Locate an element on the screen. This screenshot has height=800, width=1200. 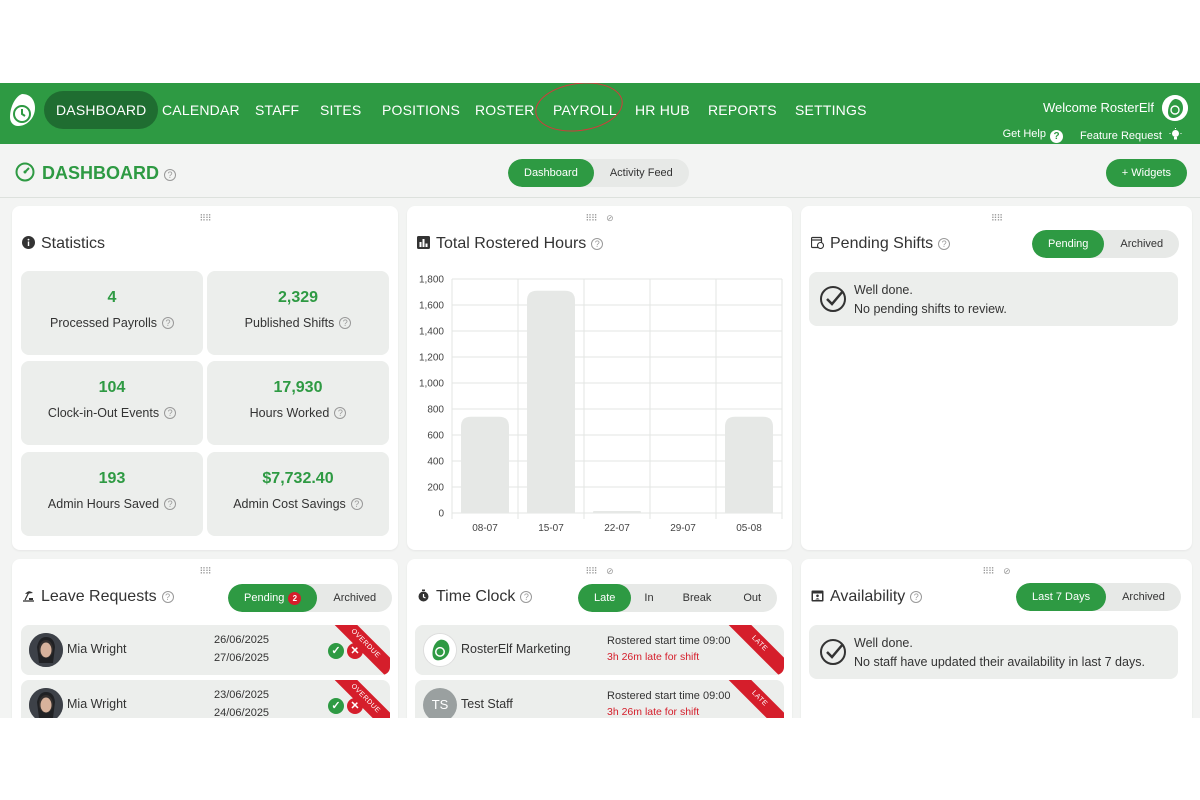
nav-roster: ROSTER is located at coordinates (505, 110).